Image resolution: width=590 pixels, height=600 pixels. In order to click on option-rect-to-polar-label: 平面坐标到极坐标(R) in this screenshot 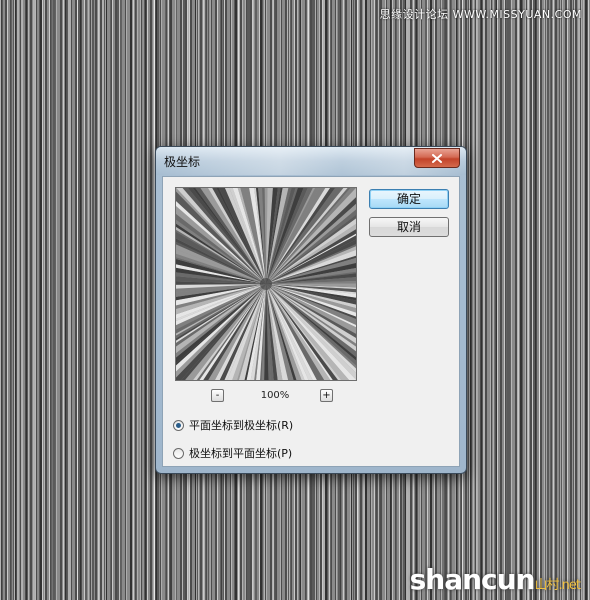, I will do `click(241, 425)`.